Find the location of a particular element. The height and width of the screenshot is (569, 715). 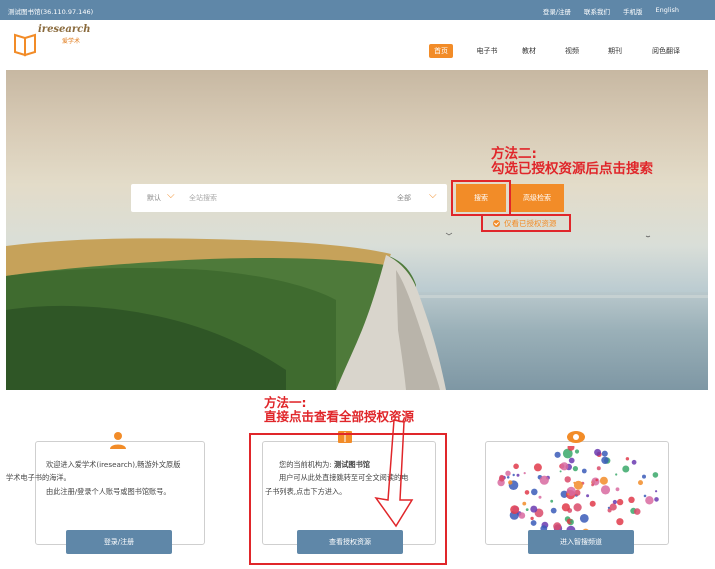

search-bar: 默认 ⌵ 全部 ⌵ is located at coordinates (289, 198).